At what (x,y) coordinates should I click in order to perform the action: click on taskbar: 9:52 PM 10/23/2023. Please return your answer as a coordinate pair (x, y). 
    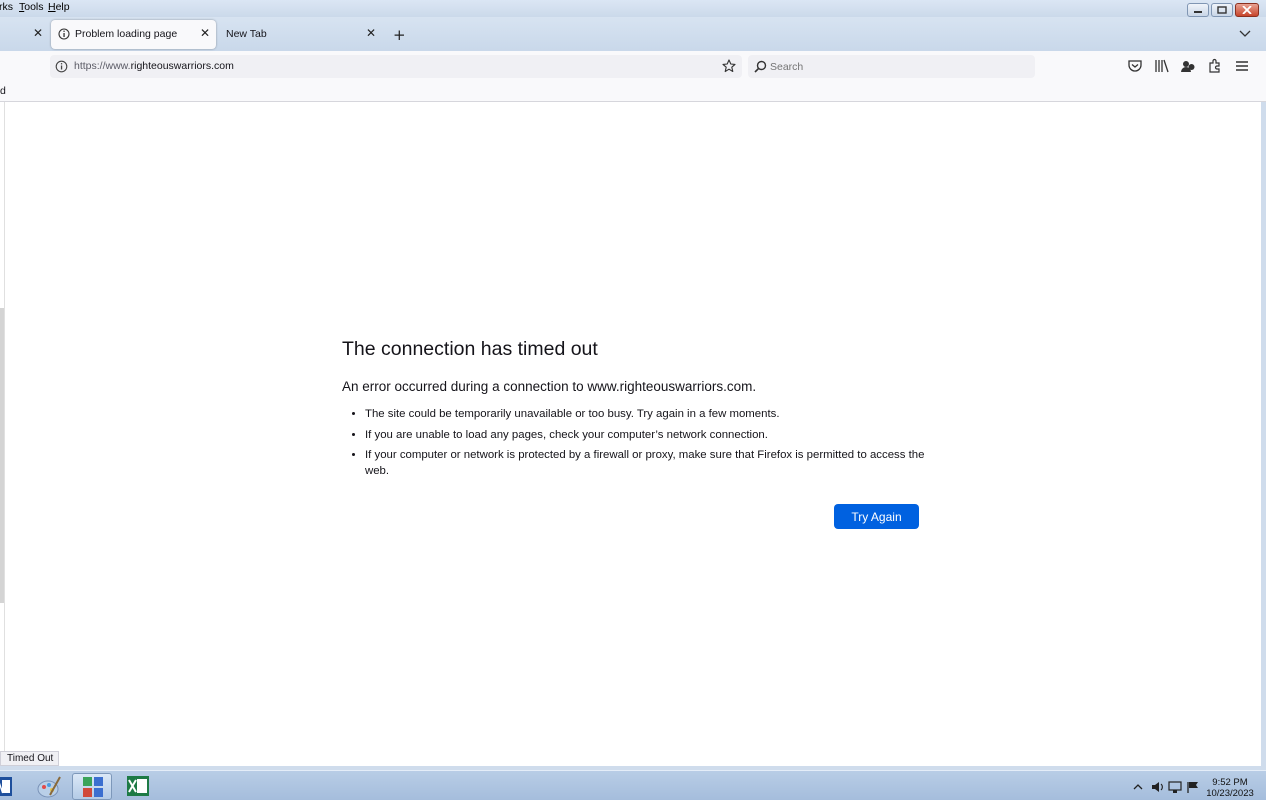
    Looking at the image, I should click on (633, 785).